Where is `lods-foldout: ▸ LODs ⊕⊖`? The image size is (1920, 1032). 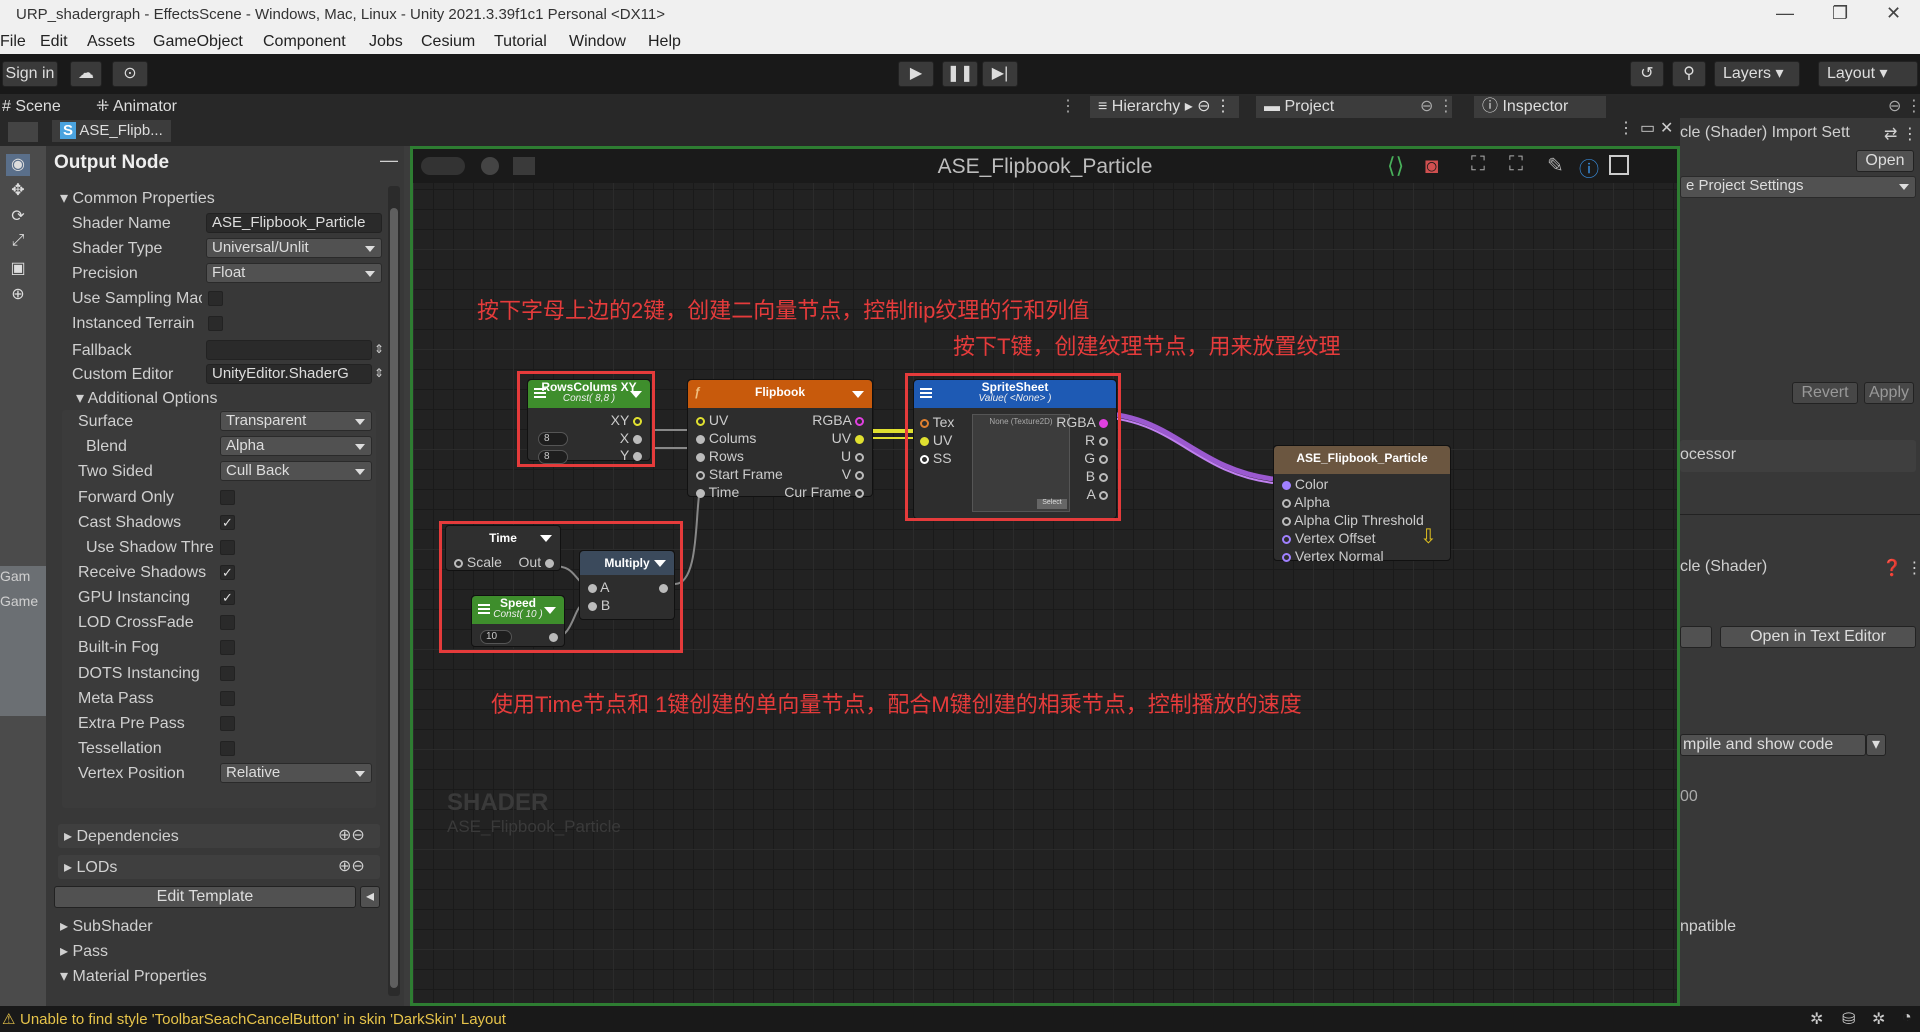 lods-foldout: ▸ LODs ⊕⊖ is located at coordinates (219, 867).